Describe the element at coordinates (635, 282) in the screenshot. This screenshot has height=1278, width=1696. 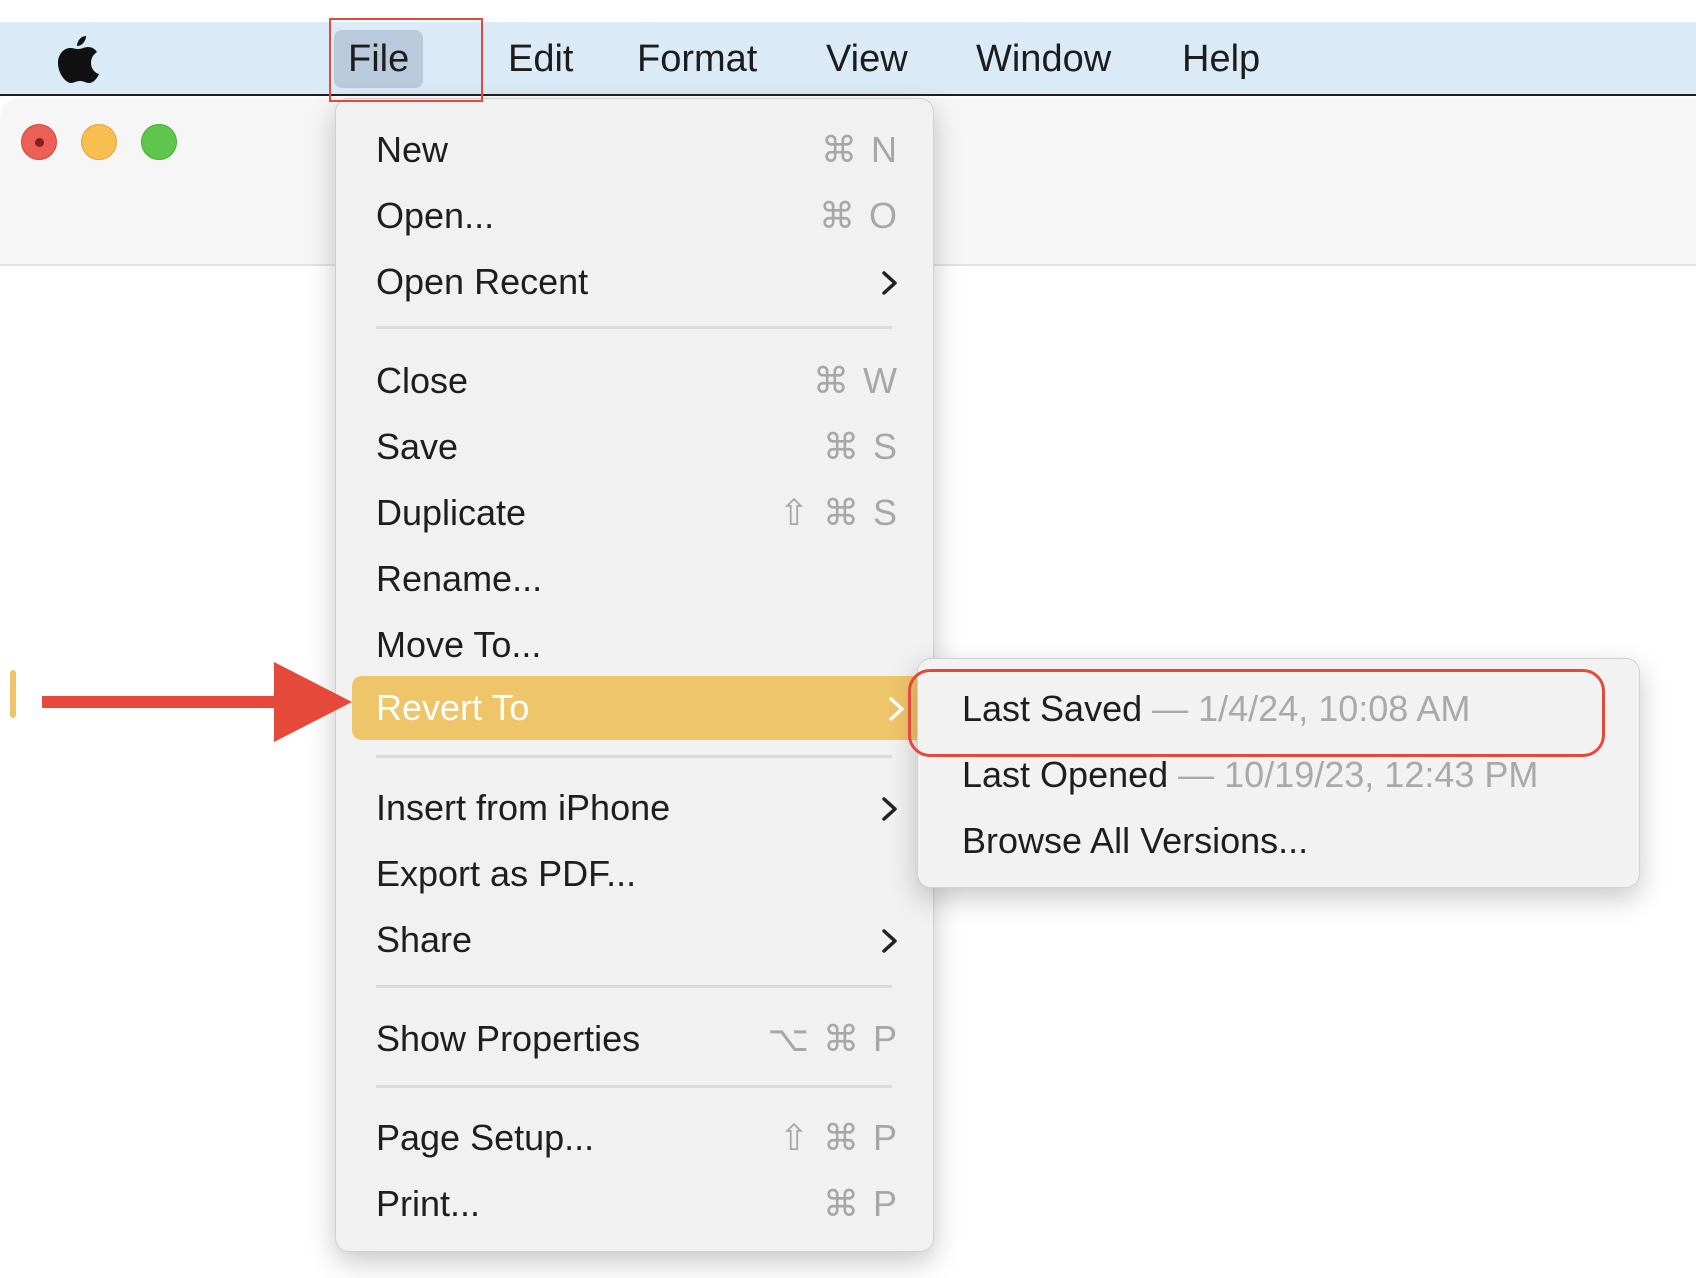
I see `menu-item-open-recent: Open Recent` at that location.